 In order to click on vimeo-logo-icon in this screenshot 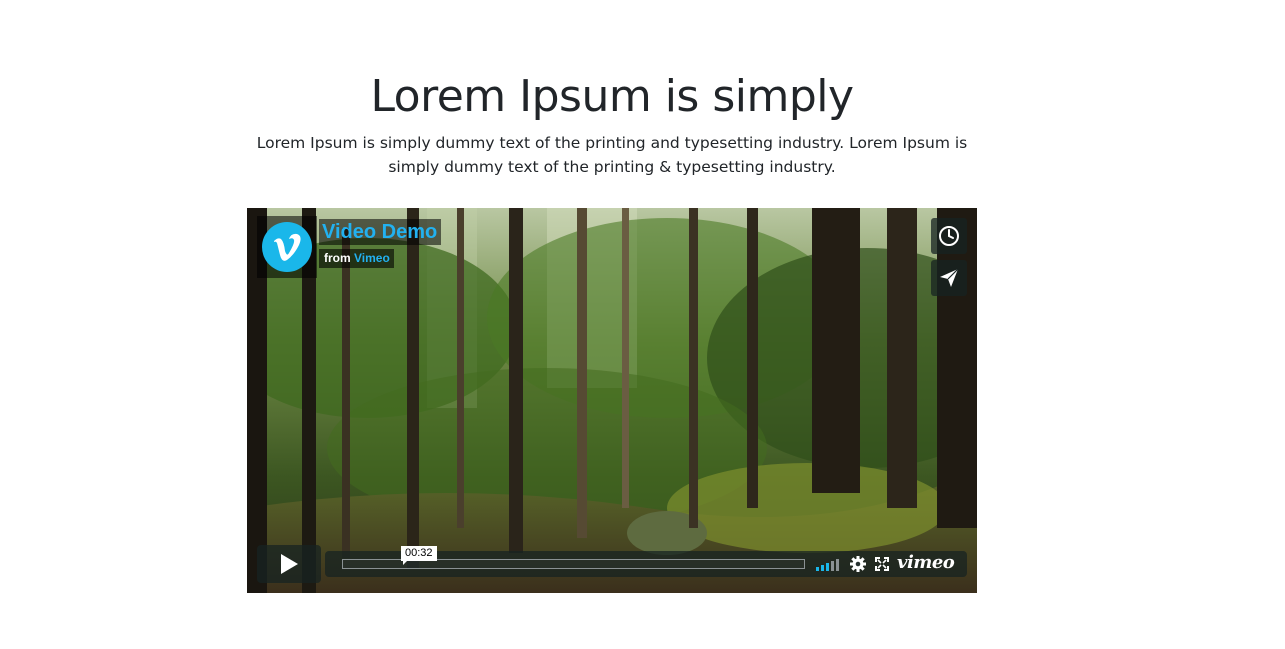, I will do `click(287, 247)`.